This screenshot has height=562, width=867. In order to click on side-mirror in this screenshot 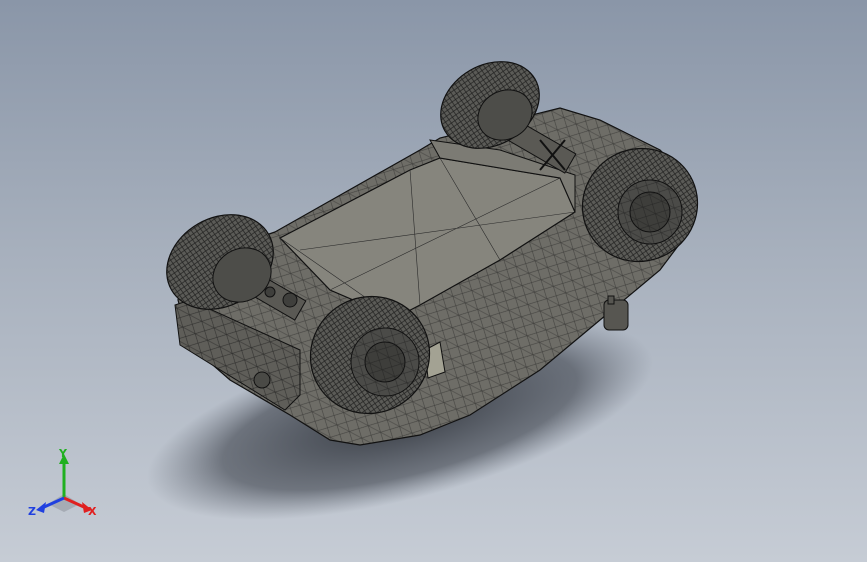, I will do `click(616, 313)`.